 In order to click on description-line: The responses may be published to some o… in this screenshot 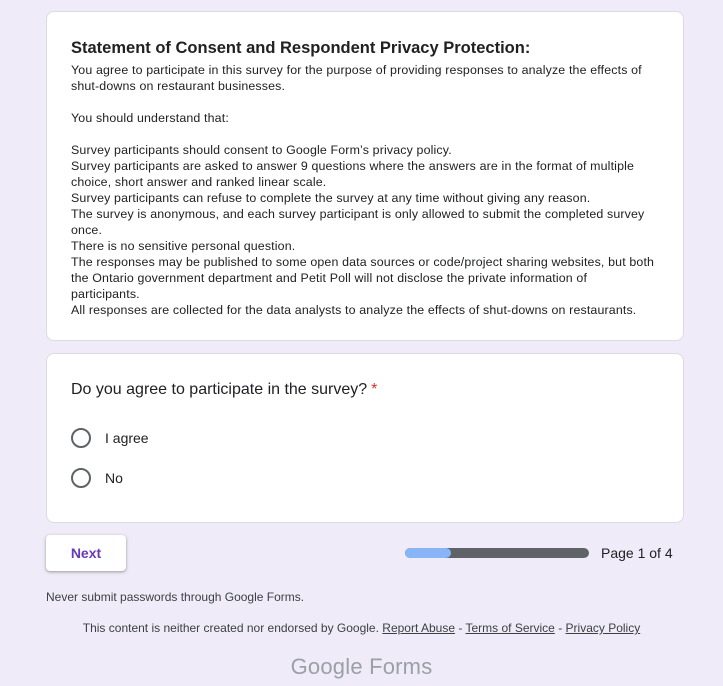, I will do `click(363, 278)`.